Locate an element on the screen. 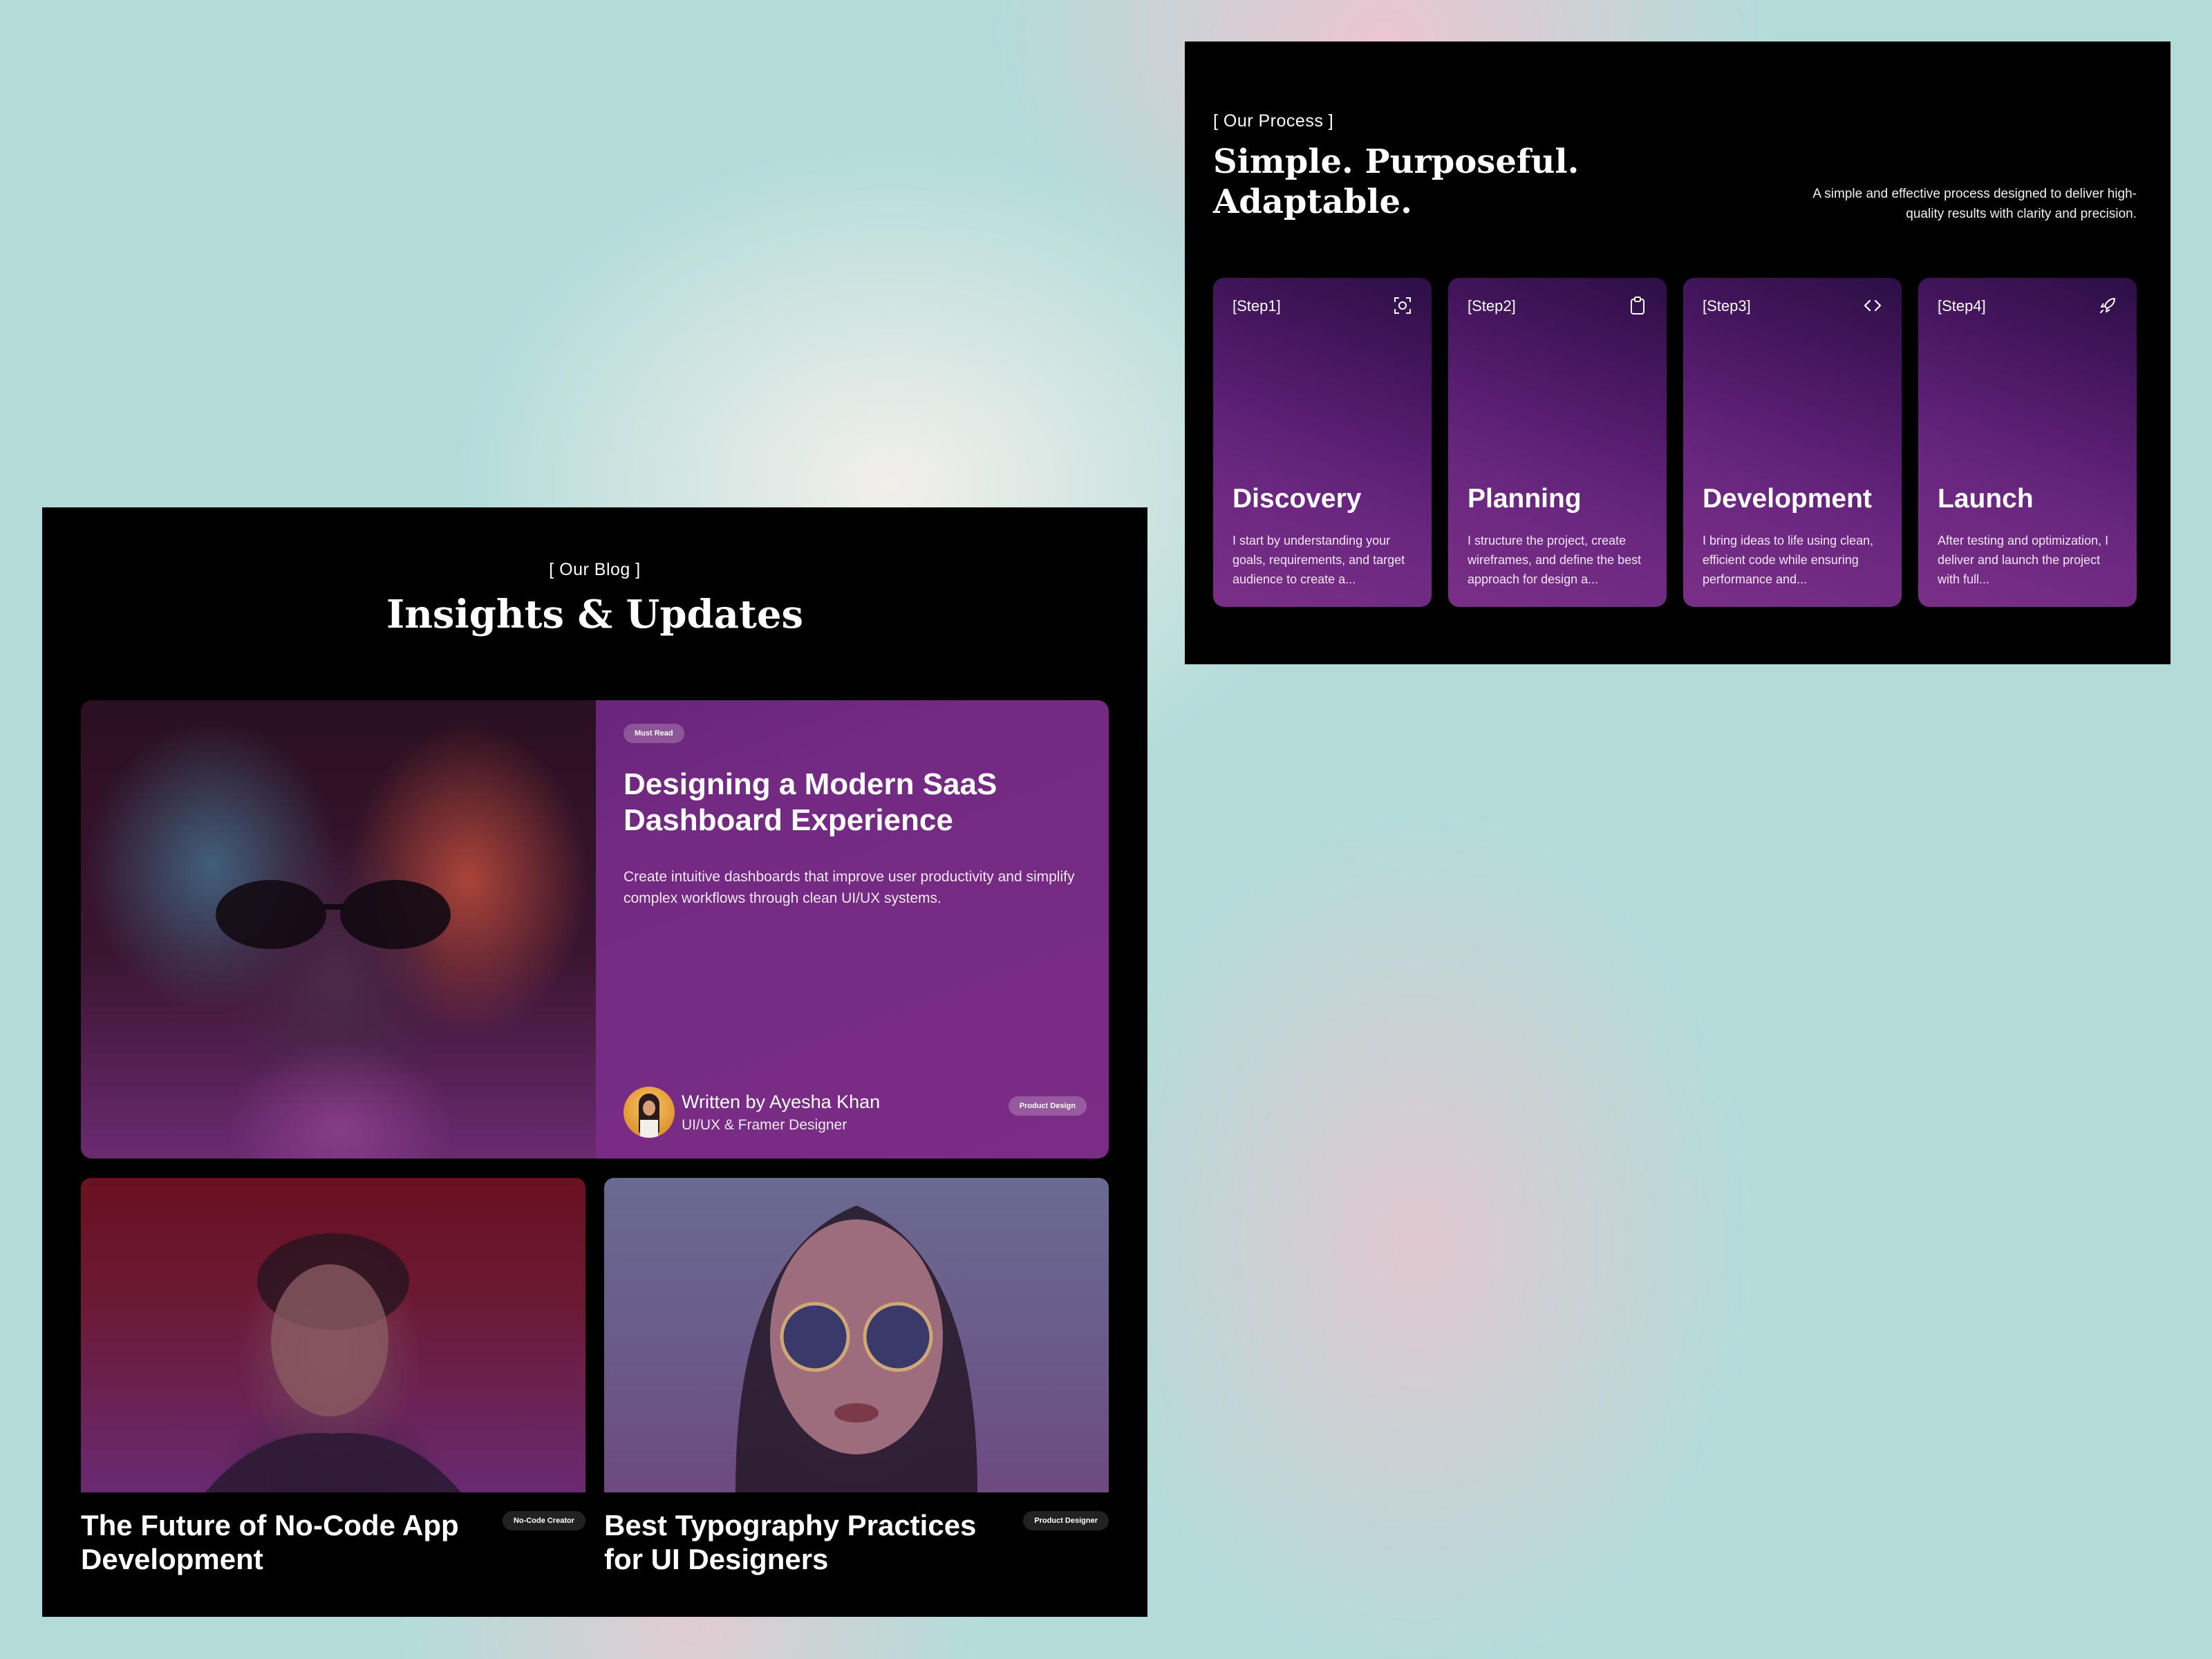 This screenshot has height=1659, width=2212. blog-post-title: The Future of No-Code App Development is located at coordinates (274, 1542).